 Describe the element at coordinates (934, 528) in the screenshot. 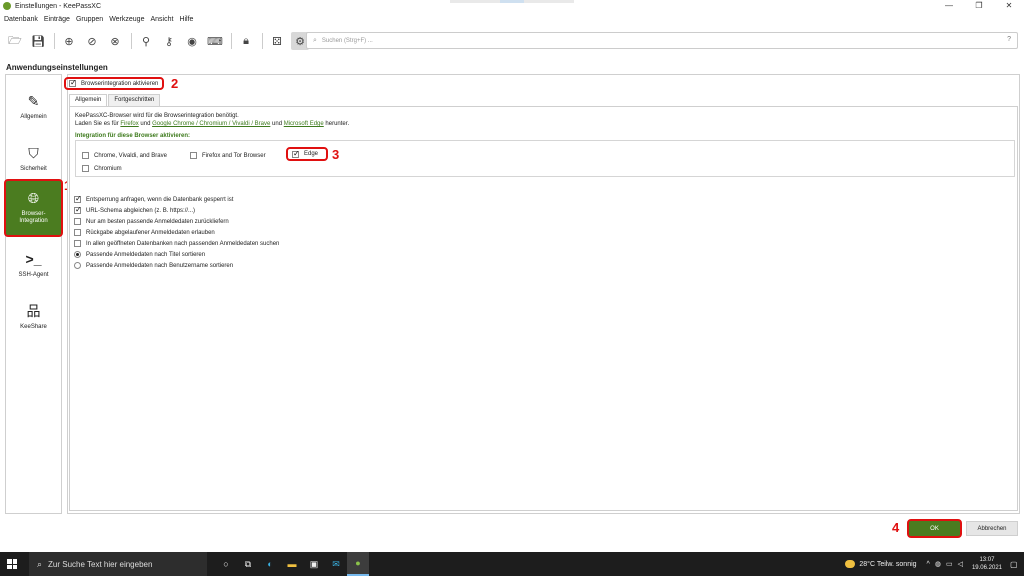

I see `ok-button: OK` at that location.